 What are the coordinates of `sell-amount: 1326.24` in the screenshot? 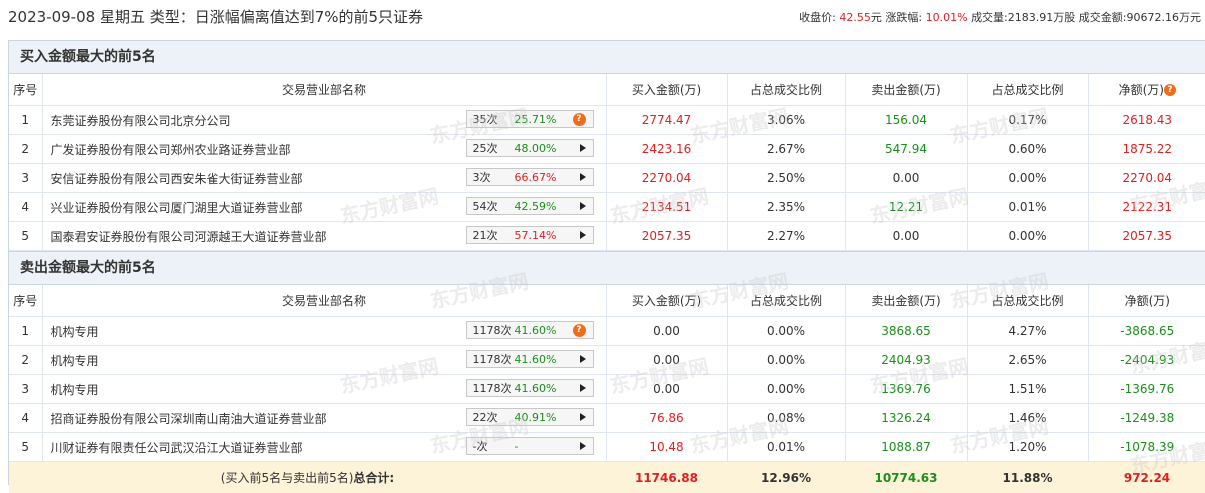 It's located at (906, 418).